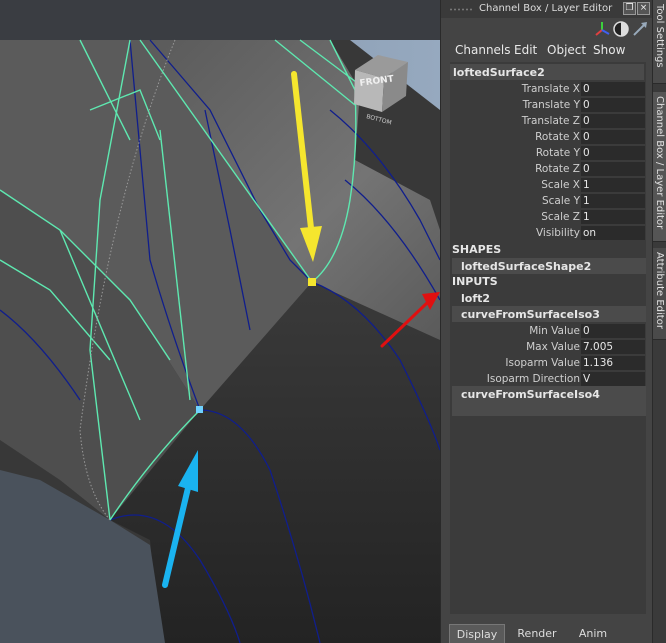 This screenshot has height=643, width=666. I want to click on channel-label: Visibility, so click(557, 233).